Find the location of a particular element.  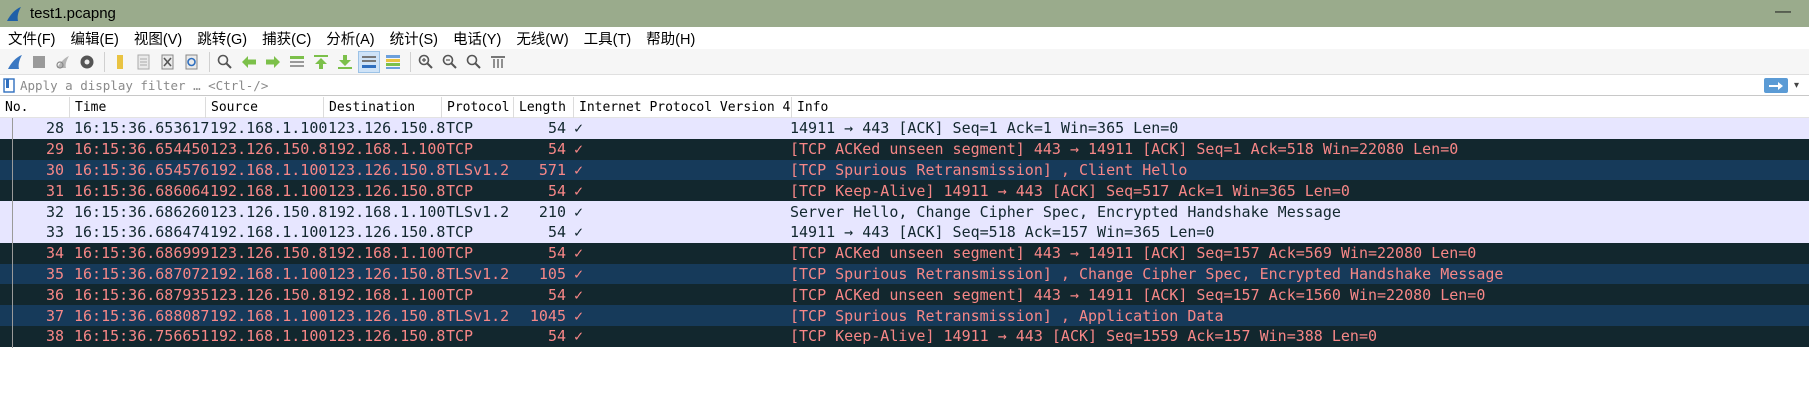

menu-capture: 捕获(C) is located at coordinates (286, 38).